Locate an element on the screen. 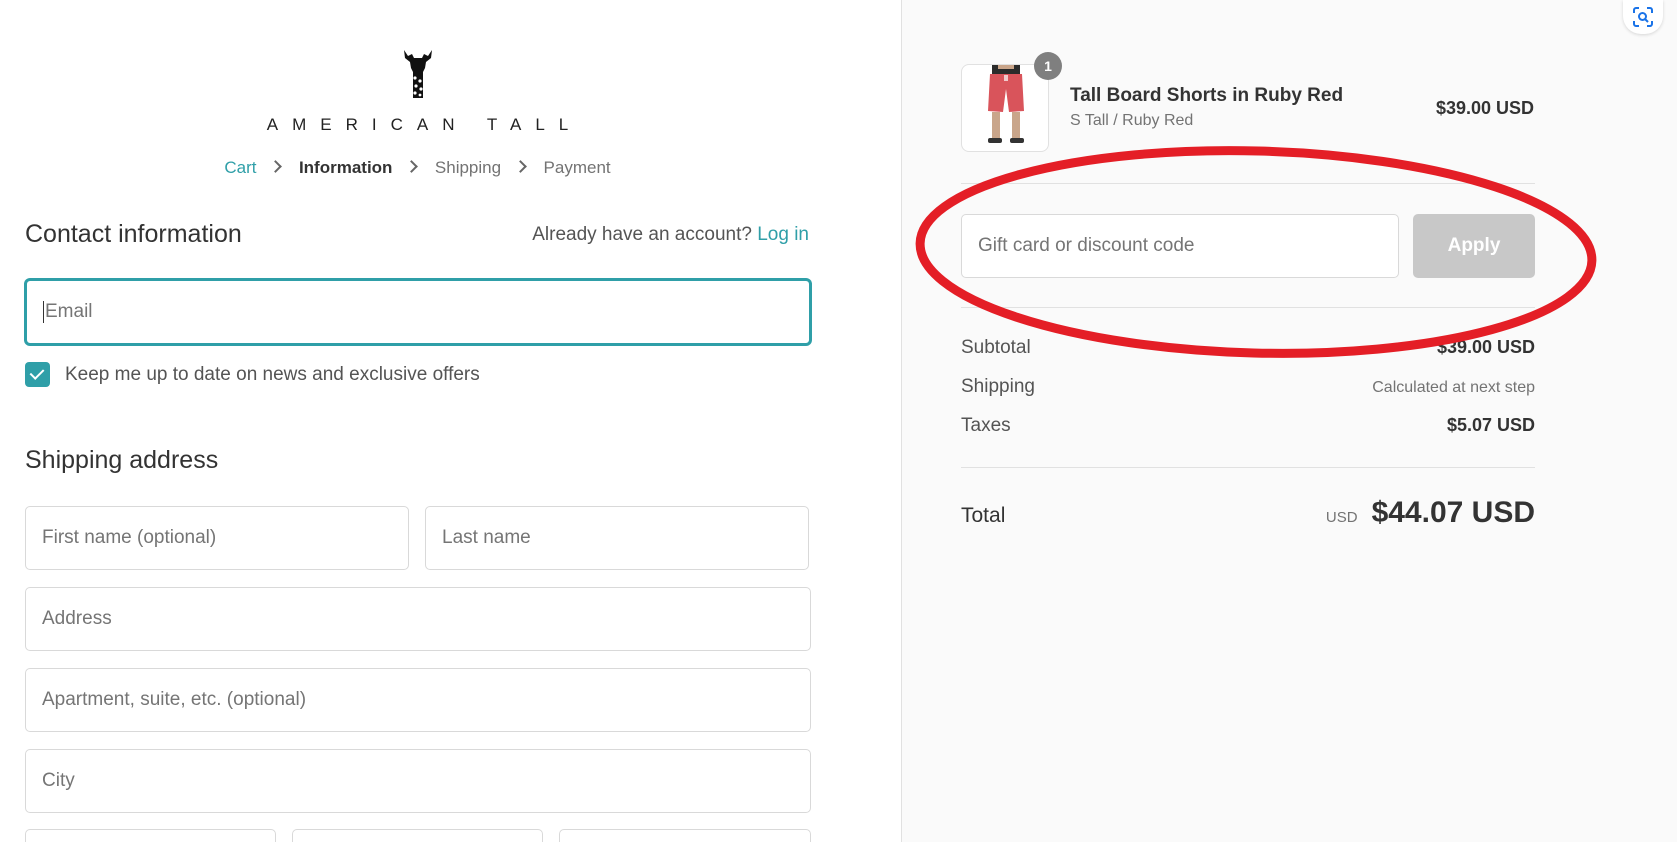 The image size is (1677, 842). taxes-row: Taxes $5.07 USD is located at coordinates (1248, 426).